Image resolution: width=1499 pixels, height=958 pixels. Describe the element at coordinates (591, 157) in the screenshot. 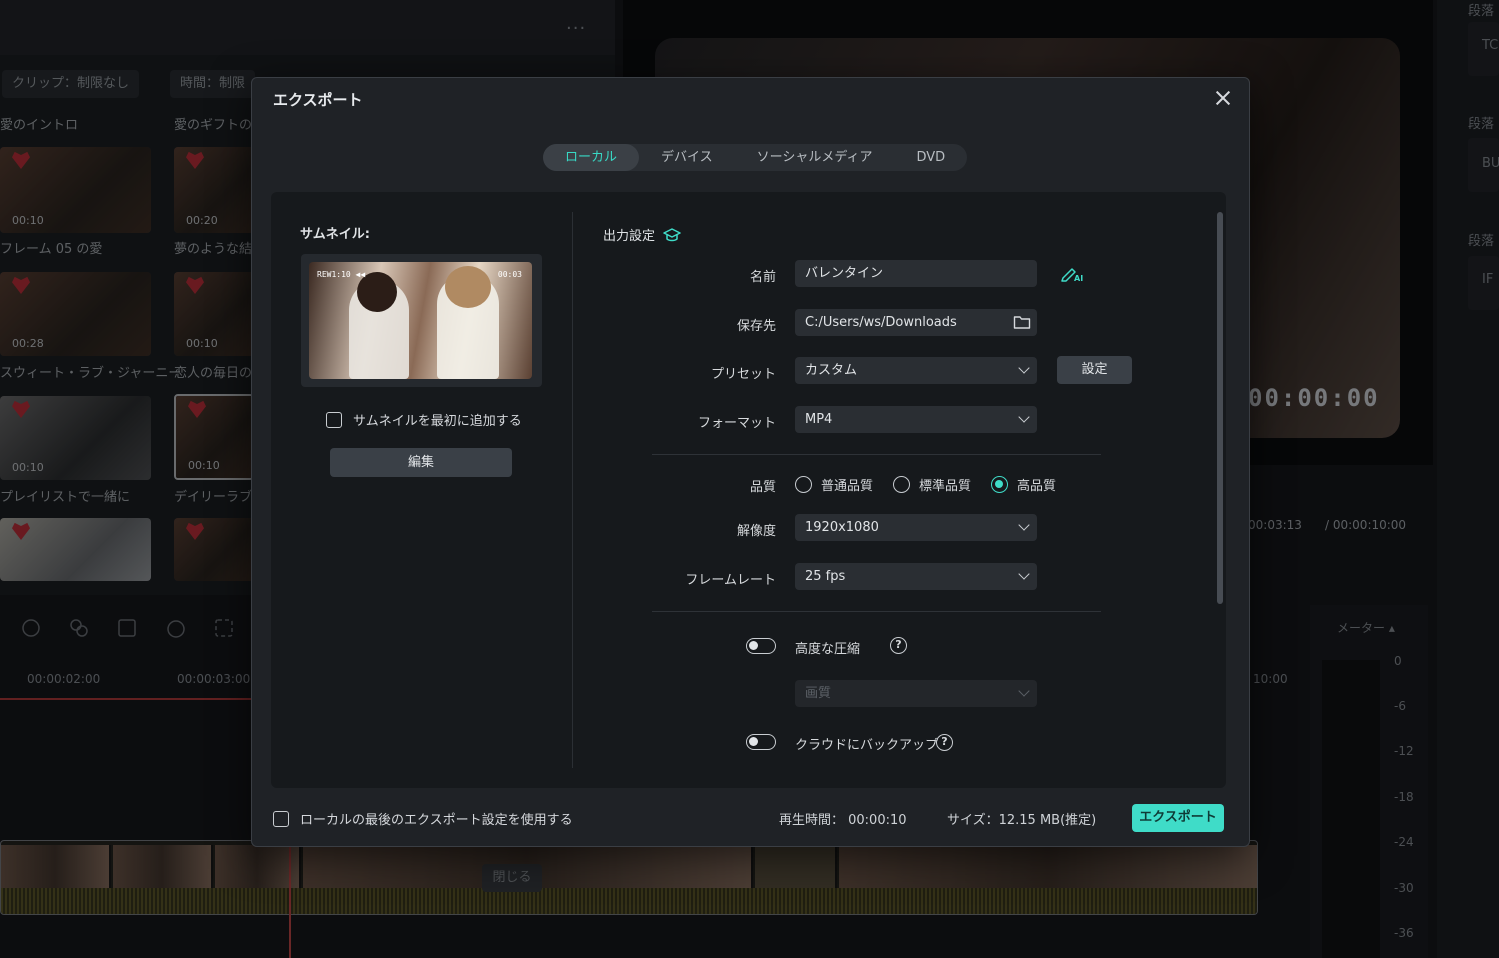

I see `tab-local: ローカル` at that location.